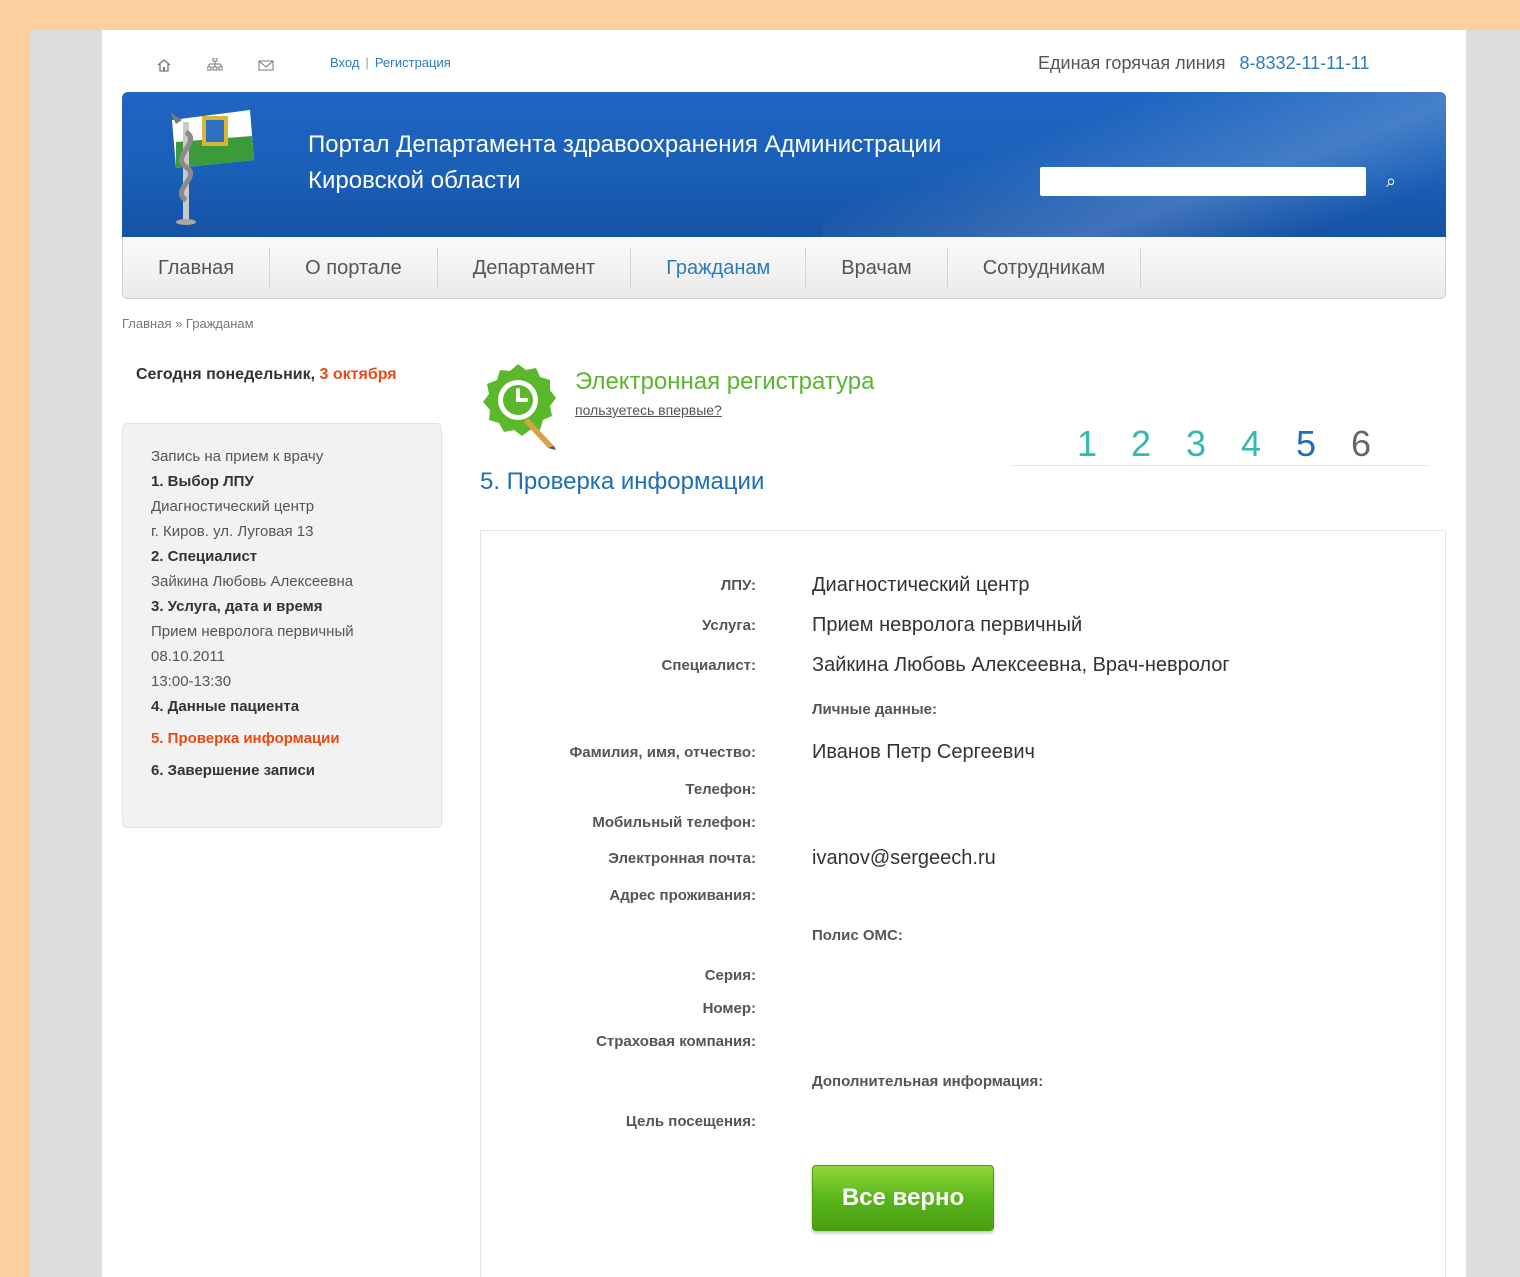  What do you see at coordinates (1045, 267) in the screenshot?
I see `nav-item-staff: Сотрудникам` at bounding box center [1045, 267].